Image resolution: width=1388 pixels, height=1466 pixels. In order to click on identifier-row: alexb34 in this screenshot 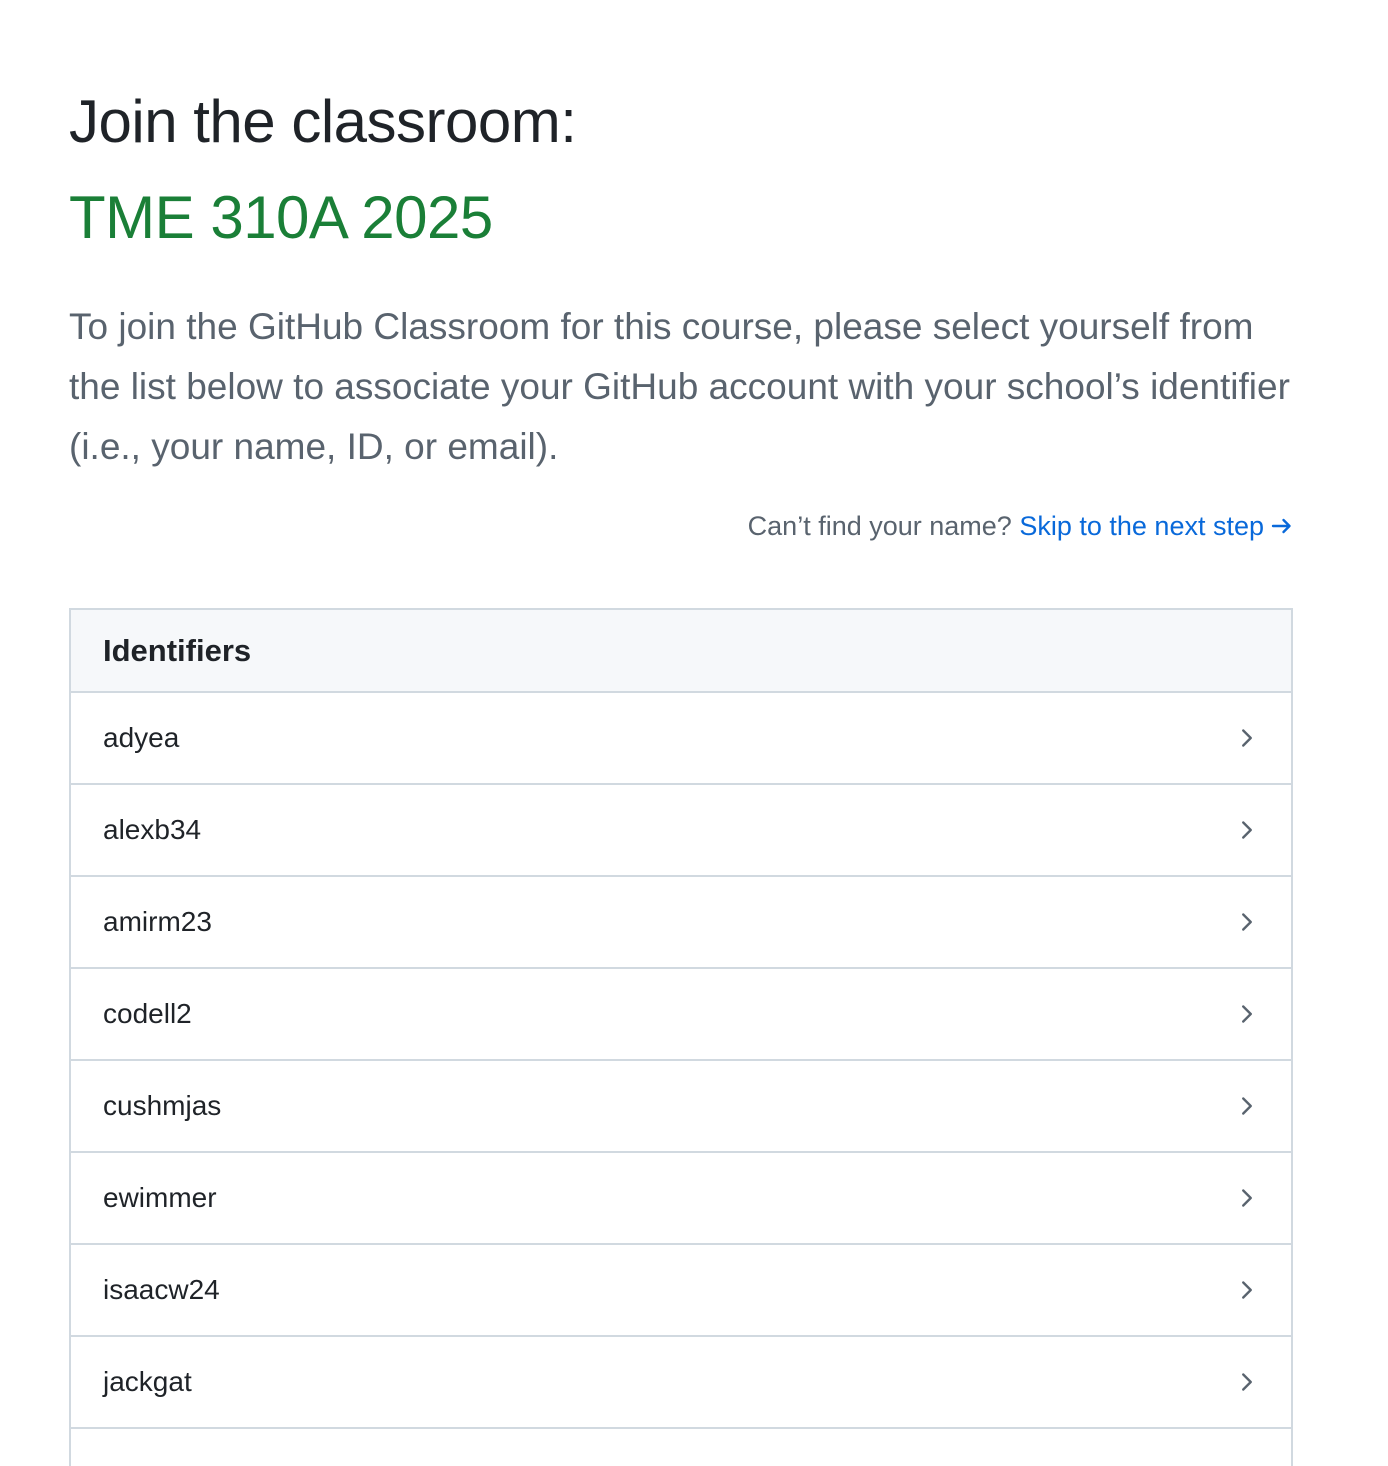, I will do `click(681, 831)`.